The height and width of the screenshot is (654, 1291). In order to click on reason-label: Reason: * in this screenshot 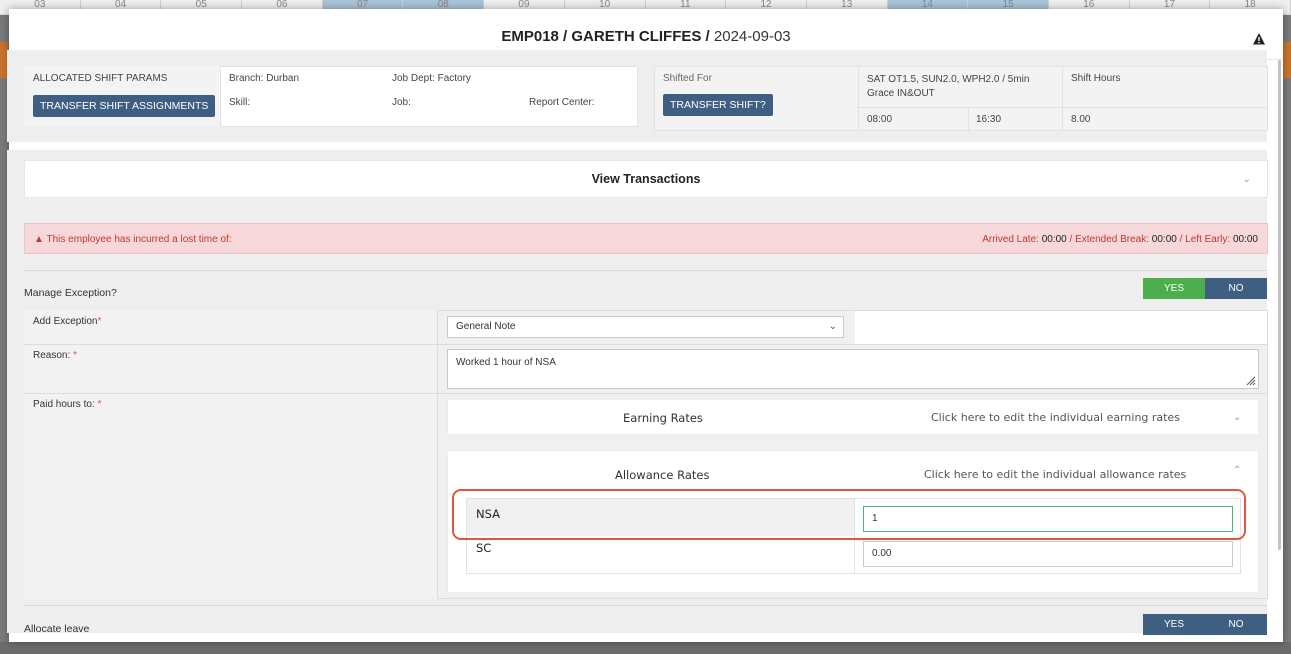, I will do `click(55, 355)`.